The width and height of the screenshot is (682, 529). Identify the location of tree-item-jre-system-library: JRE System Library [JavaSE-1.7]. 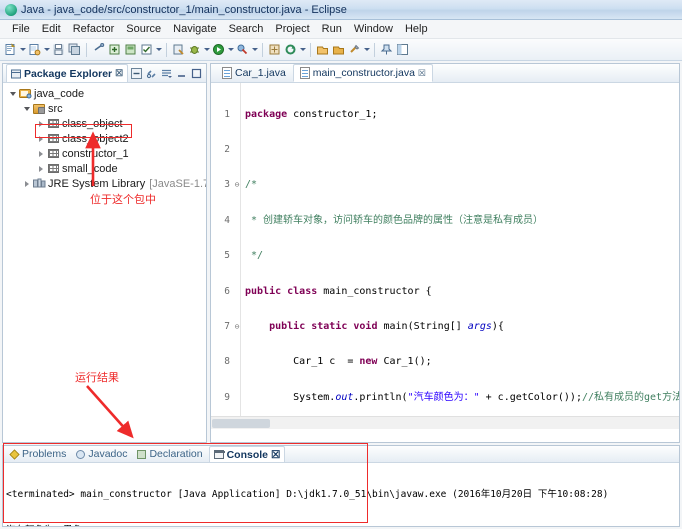
(104, 183).